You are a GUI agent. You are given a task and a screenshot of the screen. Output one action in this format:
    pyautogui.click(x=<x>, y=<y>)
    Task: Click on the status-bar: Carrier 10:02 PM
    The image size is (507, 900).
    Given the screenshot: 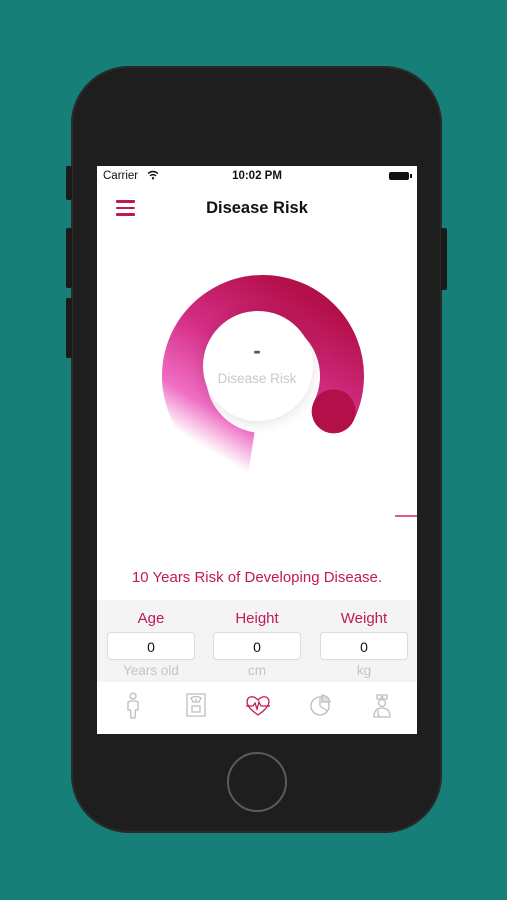 What is the action you would take?
    pyautogui.click(x=257, y=176)
    